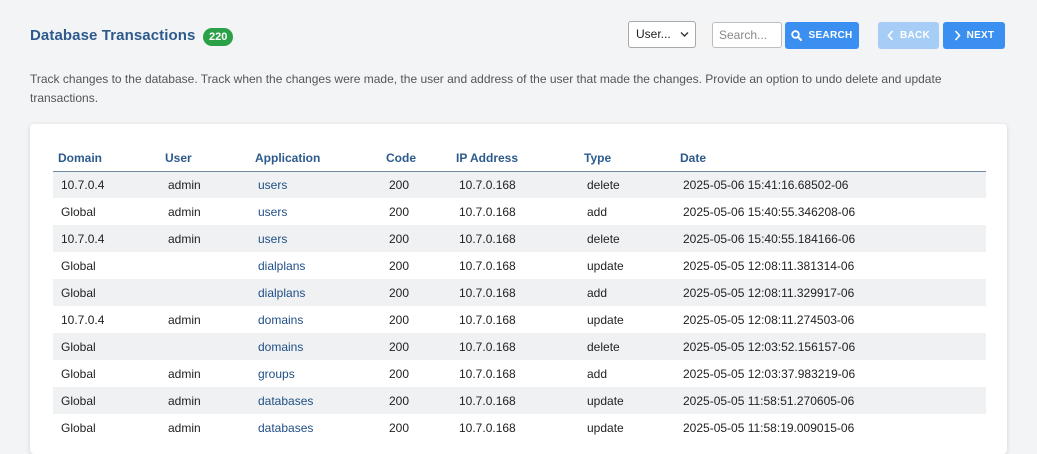 The image size is (1037, 454). What do you see at coordinates (830, 35) in the screenshot?
I see `search-button-label: Search` at bounding box center [830, 35].